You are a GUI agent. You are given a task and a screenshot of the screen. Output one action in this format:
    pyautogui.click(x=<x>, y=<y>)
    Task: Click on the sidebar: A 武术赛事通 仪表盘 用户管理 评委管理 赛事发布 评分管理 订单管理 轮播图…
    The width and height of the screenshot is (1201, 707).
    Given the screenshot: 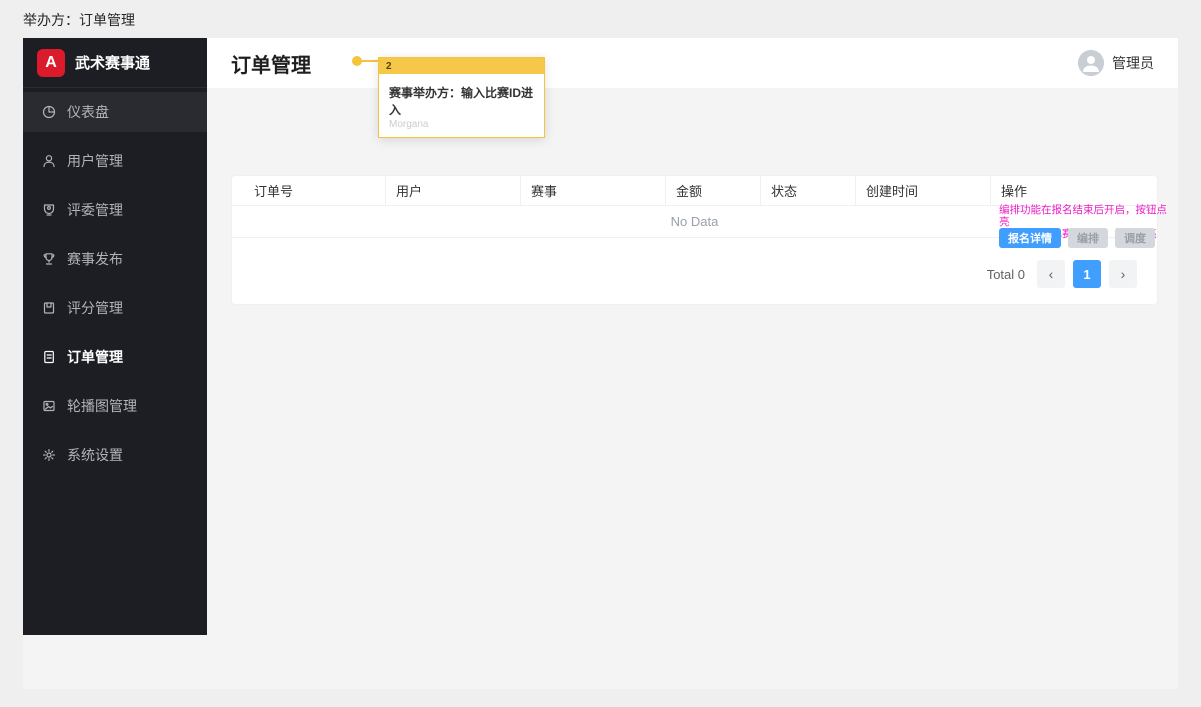 What is the action you would take?
    pyautogui.click(x=115, y=336)
    